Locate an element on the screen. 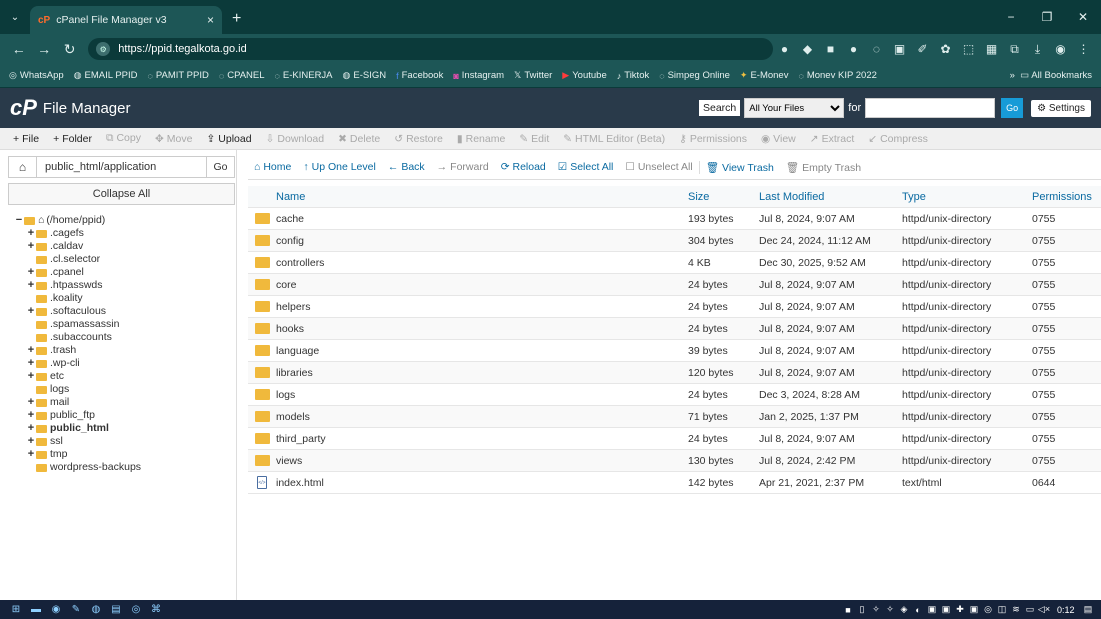  all-bookmarks-button: » ▭ All Bookmarks is located at coordinates (1051, 75).